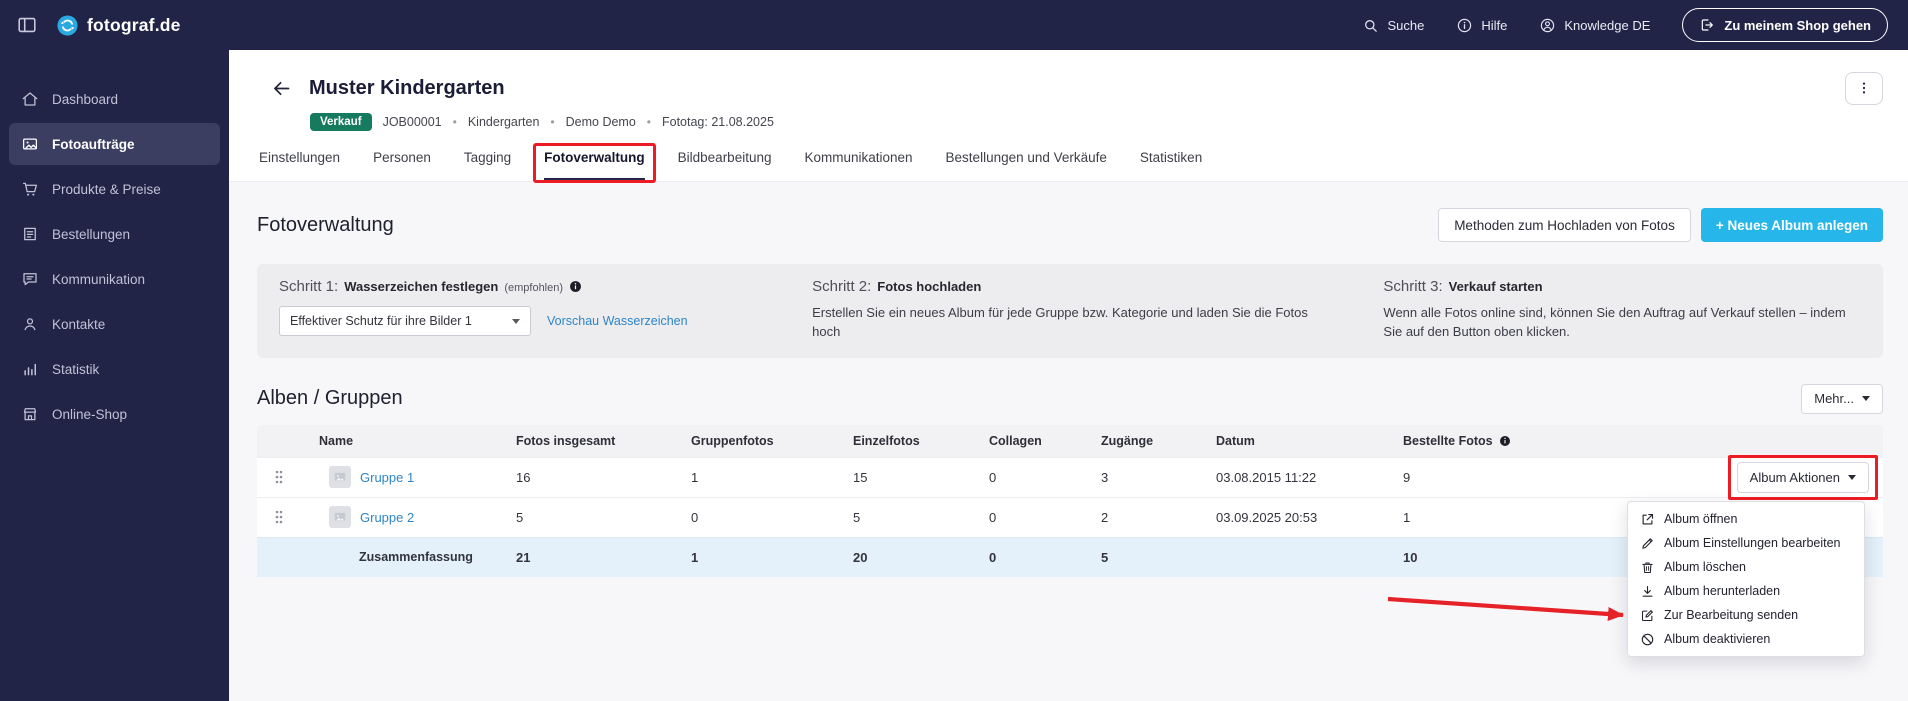 Image resolution: width=1908 pixels, height=701 pixels. What do you see at coordinates (1158, 441) in the screenshot?
I see `col-accesses: Zugänge` at bounding box center [1158, 441].